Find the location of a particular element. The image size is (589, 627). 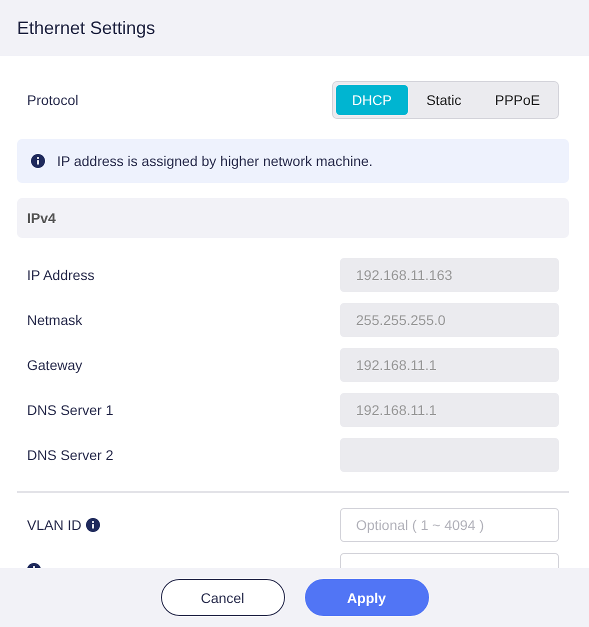

field-label: Protocol is located at coordinates (52, 100).